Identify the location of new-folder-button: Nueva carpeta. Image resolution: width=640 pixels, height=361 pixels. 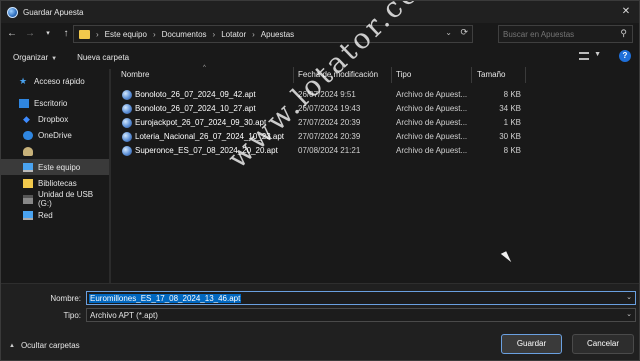
(103, 57).